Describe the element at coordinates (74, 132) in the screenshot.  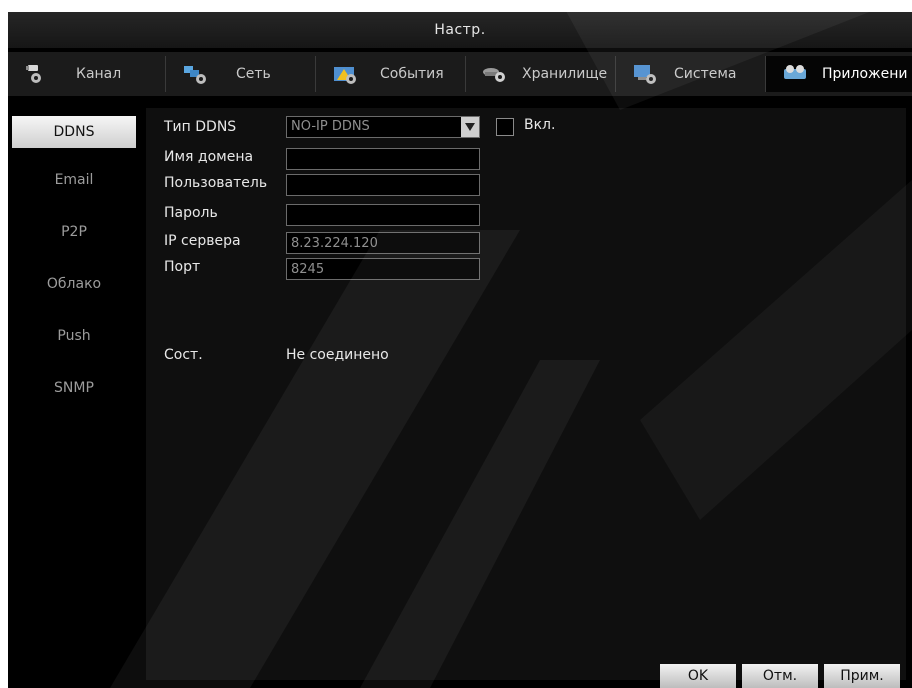
I see `sidebar-item-ddns: DDNS` at that location.